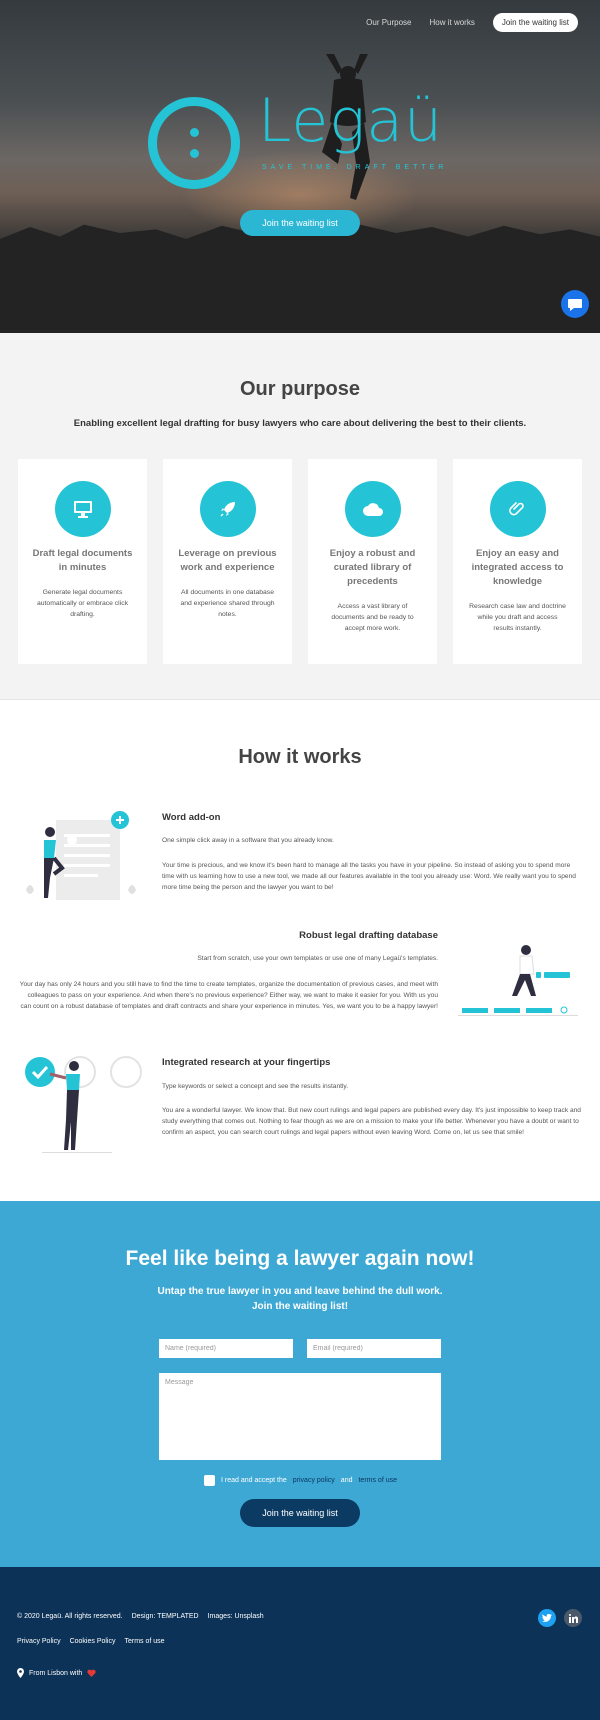 Image resolution: width=600 pixels, height=1720 pixels. What do you see at coordinates (145, 1641) in the screenshot?
I see `footer-link-terms: Terms of use` at bounding box center [145, 1641].